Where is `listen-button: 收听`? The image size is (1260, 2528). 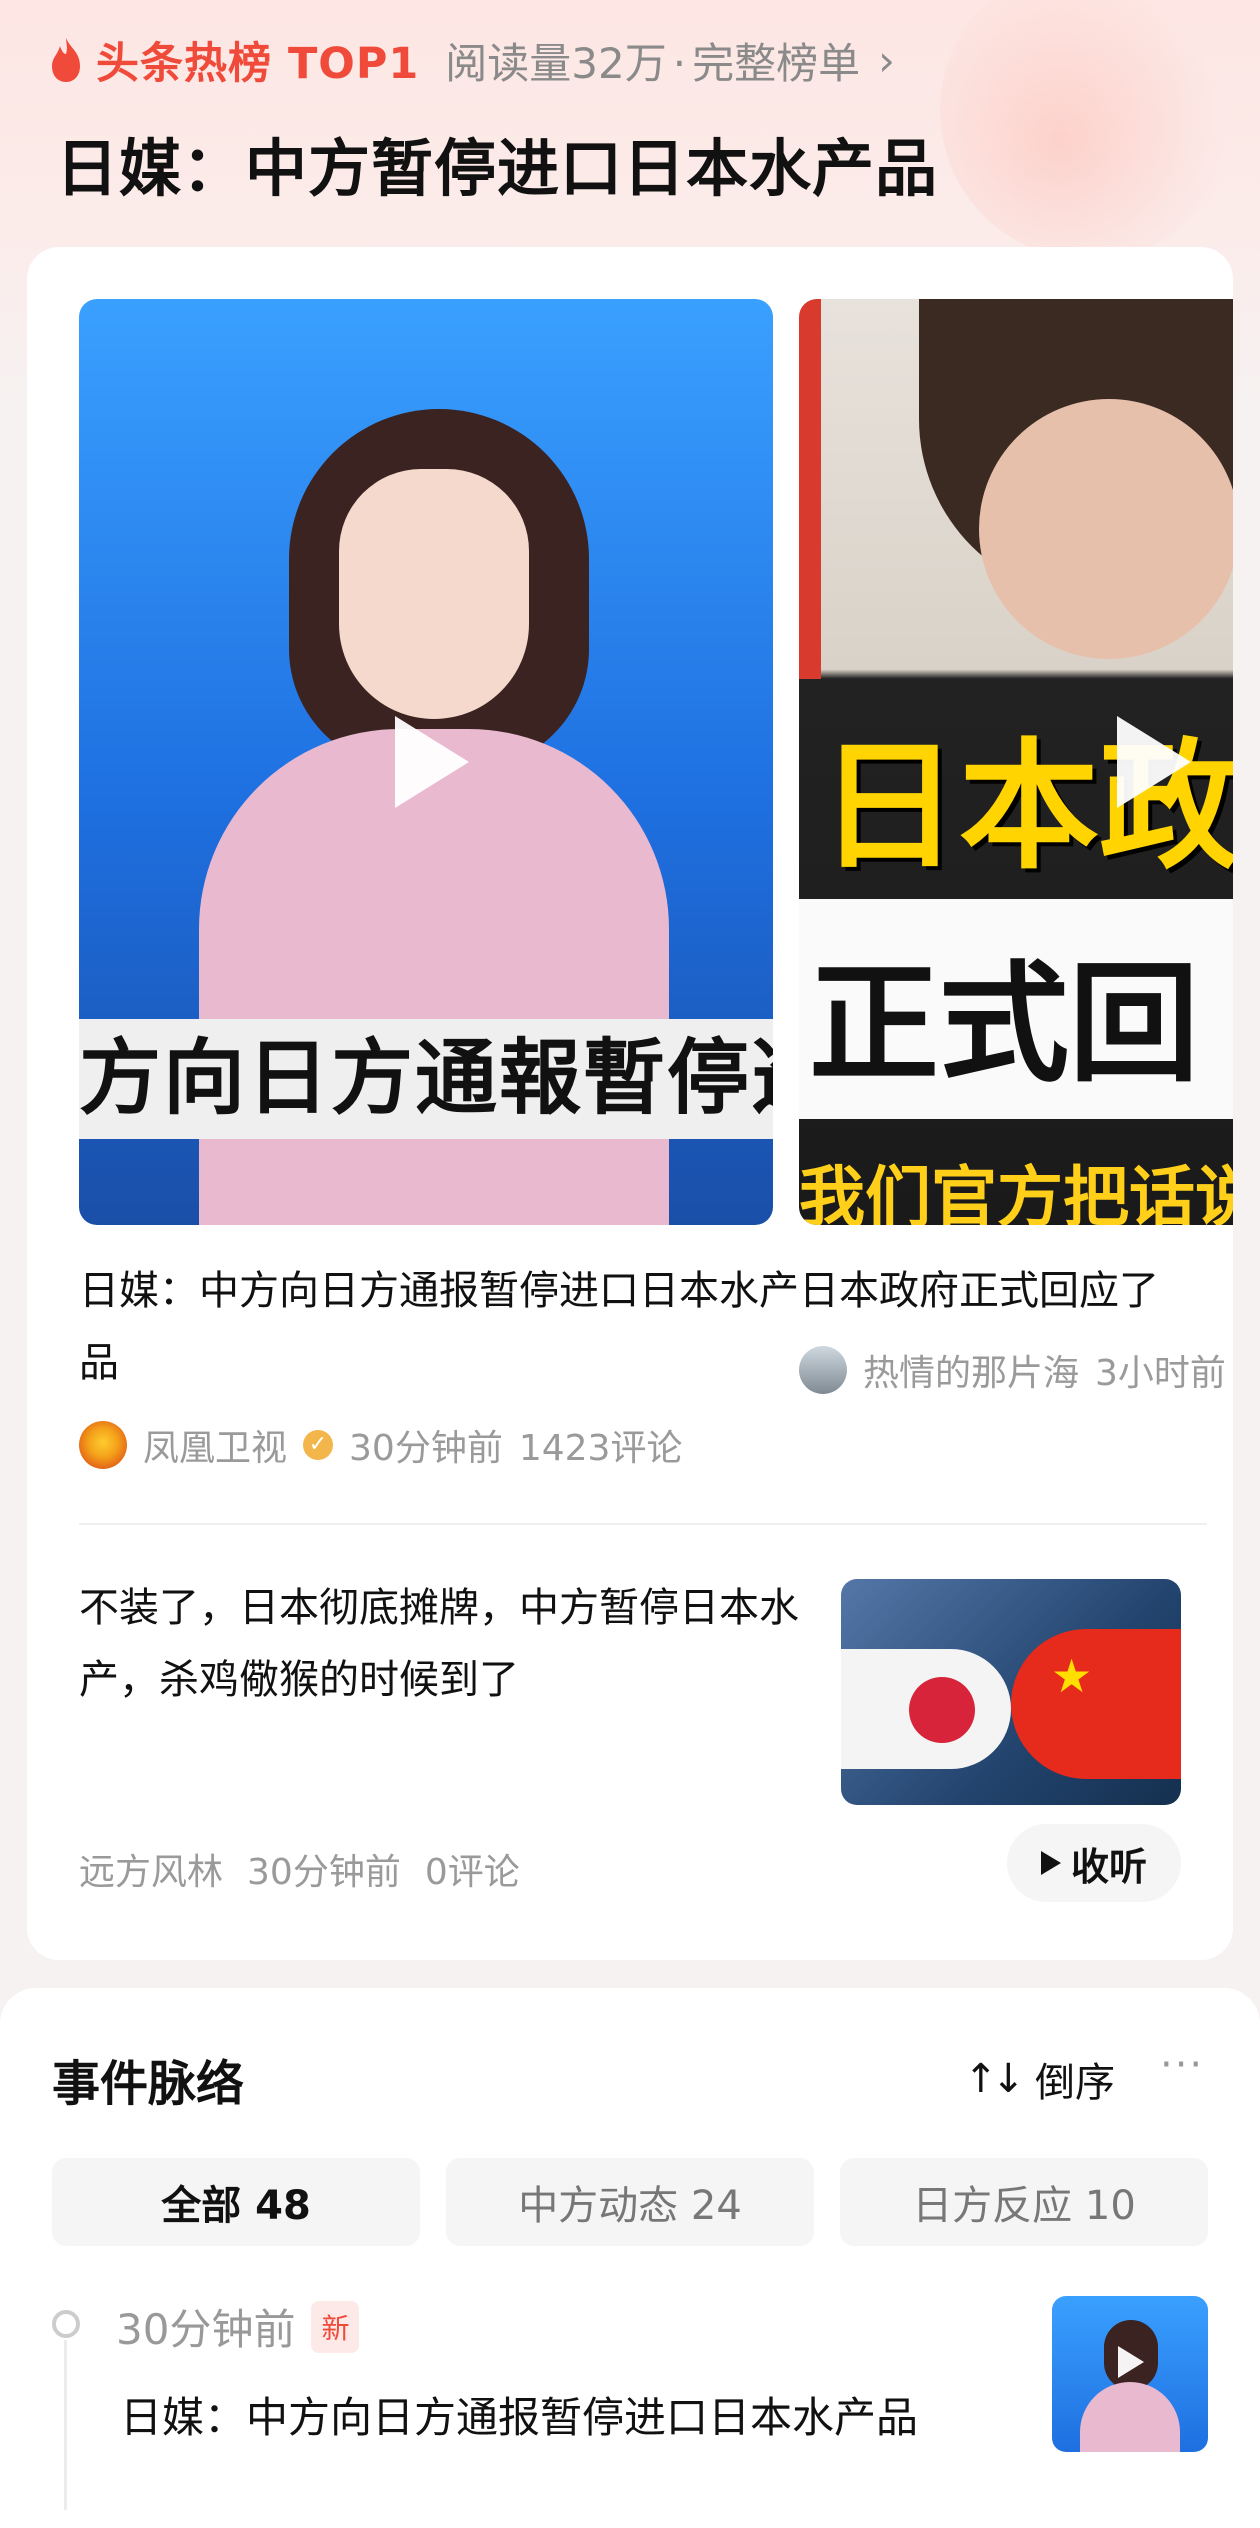
listen-button: 收听 is located at coordinates (1094, 1863).